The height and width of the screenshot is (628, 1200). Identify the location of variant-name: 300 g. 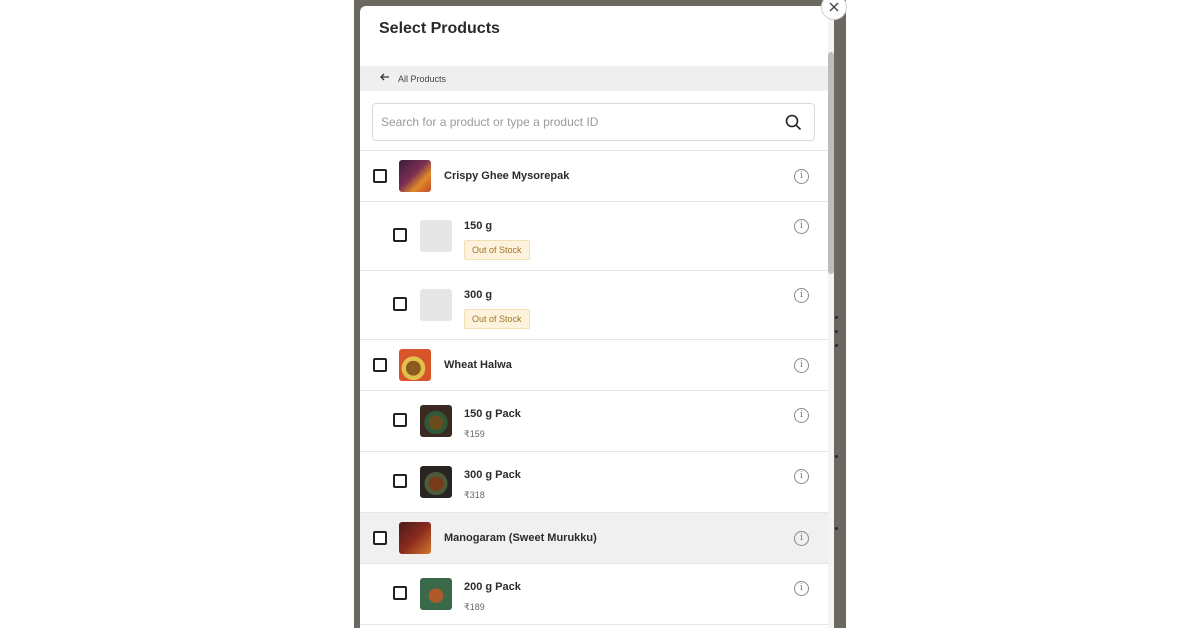
(478, 295).